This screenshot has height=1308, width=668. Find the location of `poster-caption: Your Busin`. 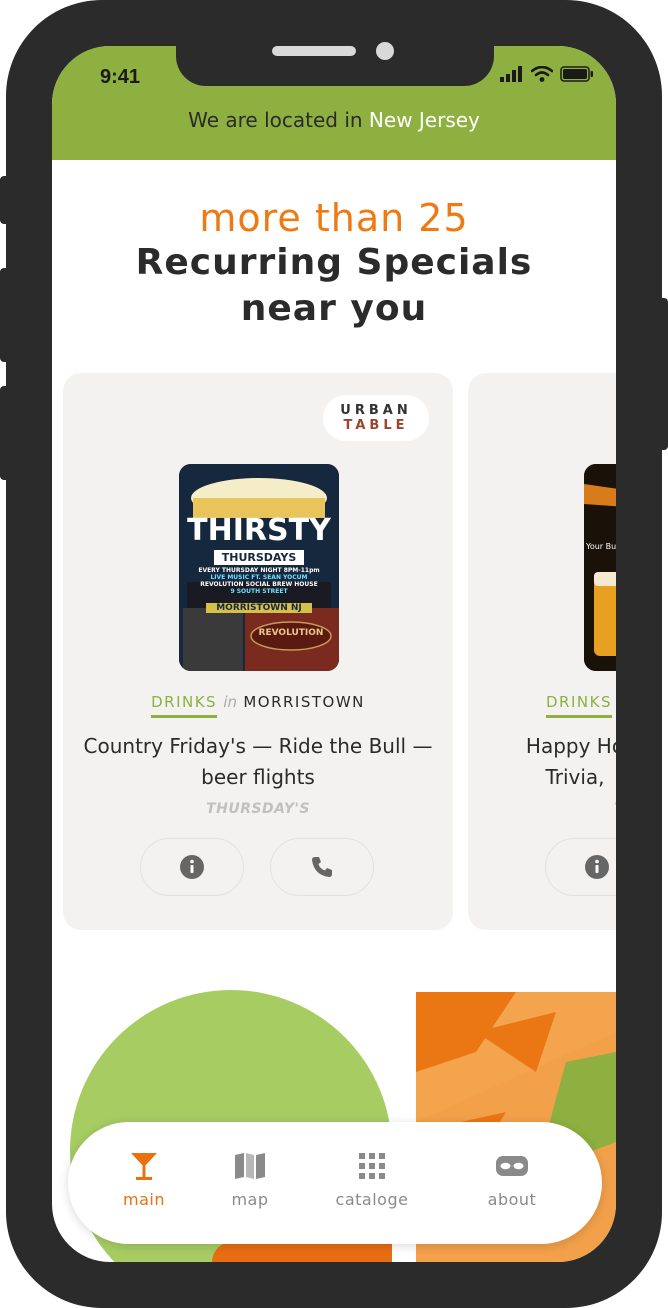

poster-caption: Your Busin is located at coordinates (601, 546).